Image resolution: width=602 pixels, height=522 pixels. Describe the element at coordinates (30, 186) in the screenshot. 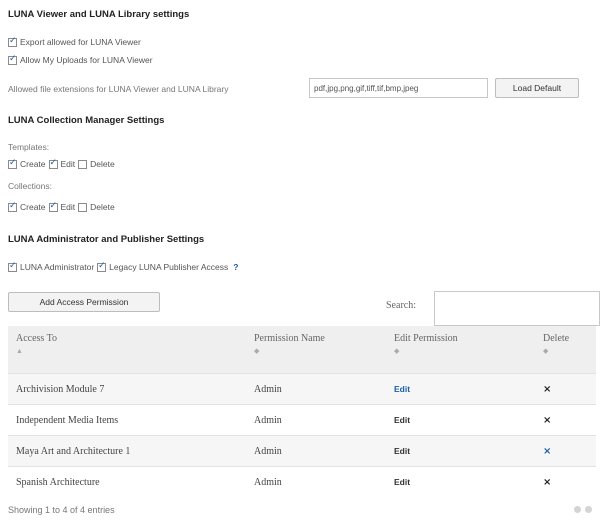

I see `collections-label: Collections:` at that location.